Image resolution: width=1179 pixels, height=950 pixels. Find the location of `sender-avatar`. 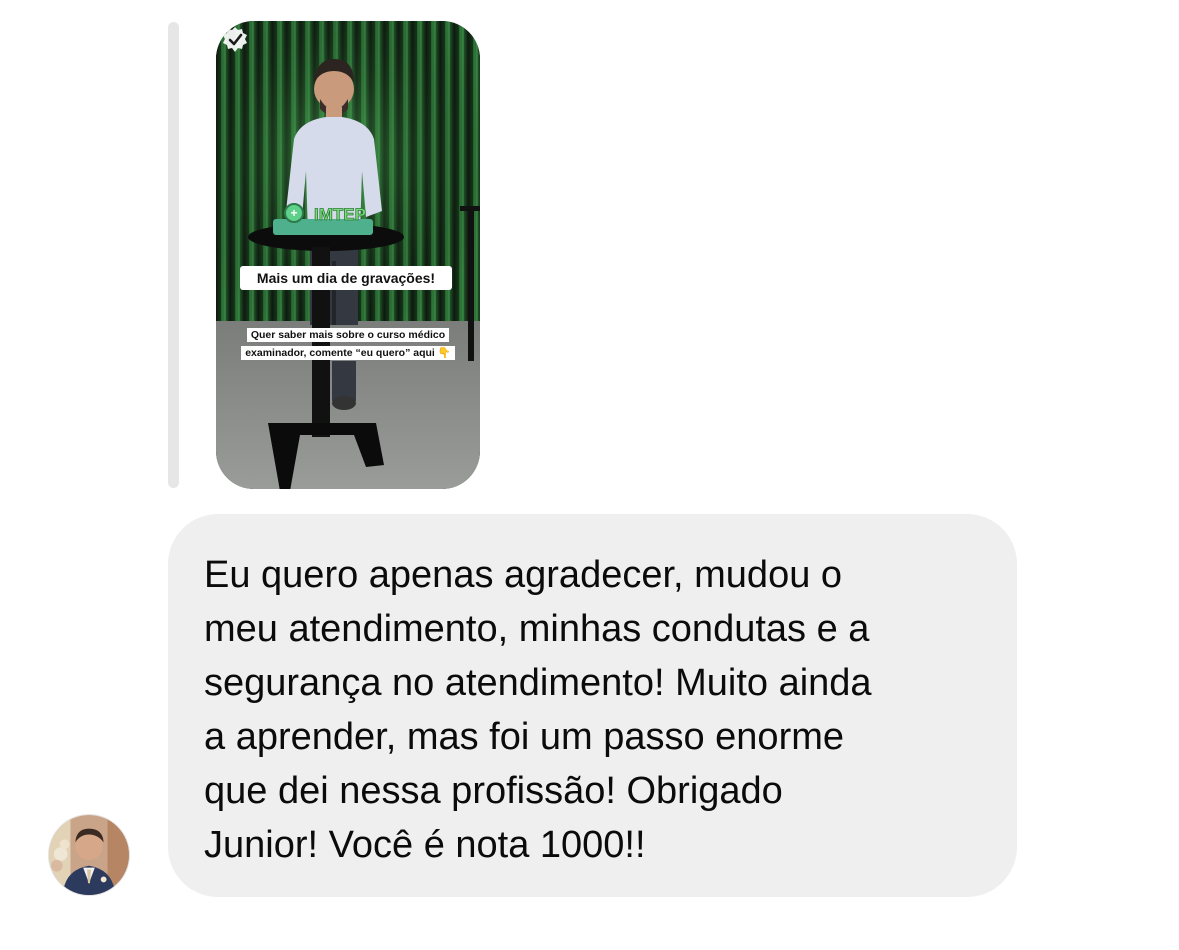

sender-avatar is located at coordinates (89, 855).